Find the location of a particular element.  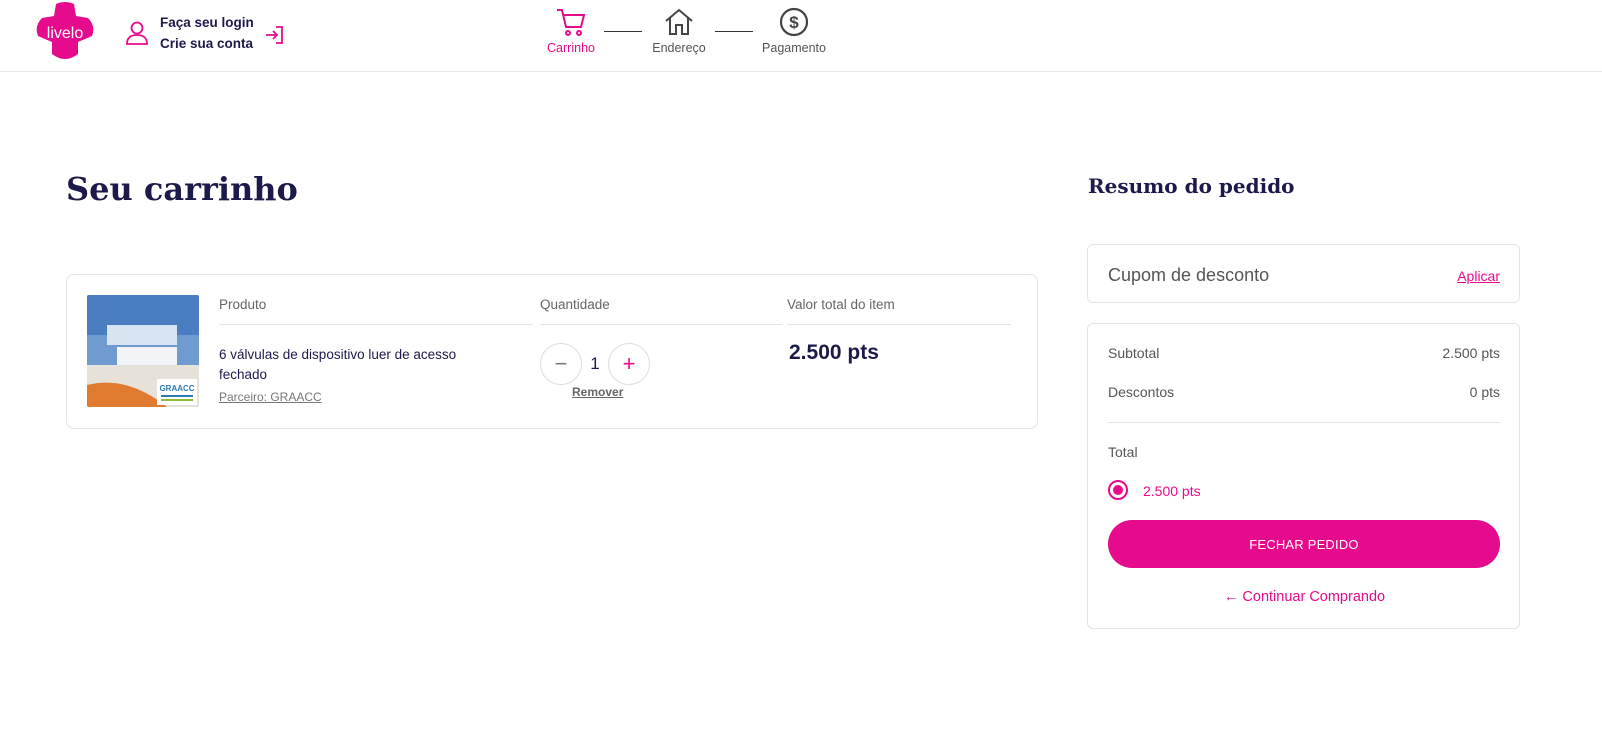

image-badge-text: GRAACC is located at coordinates (176, 388).